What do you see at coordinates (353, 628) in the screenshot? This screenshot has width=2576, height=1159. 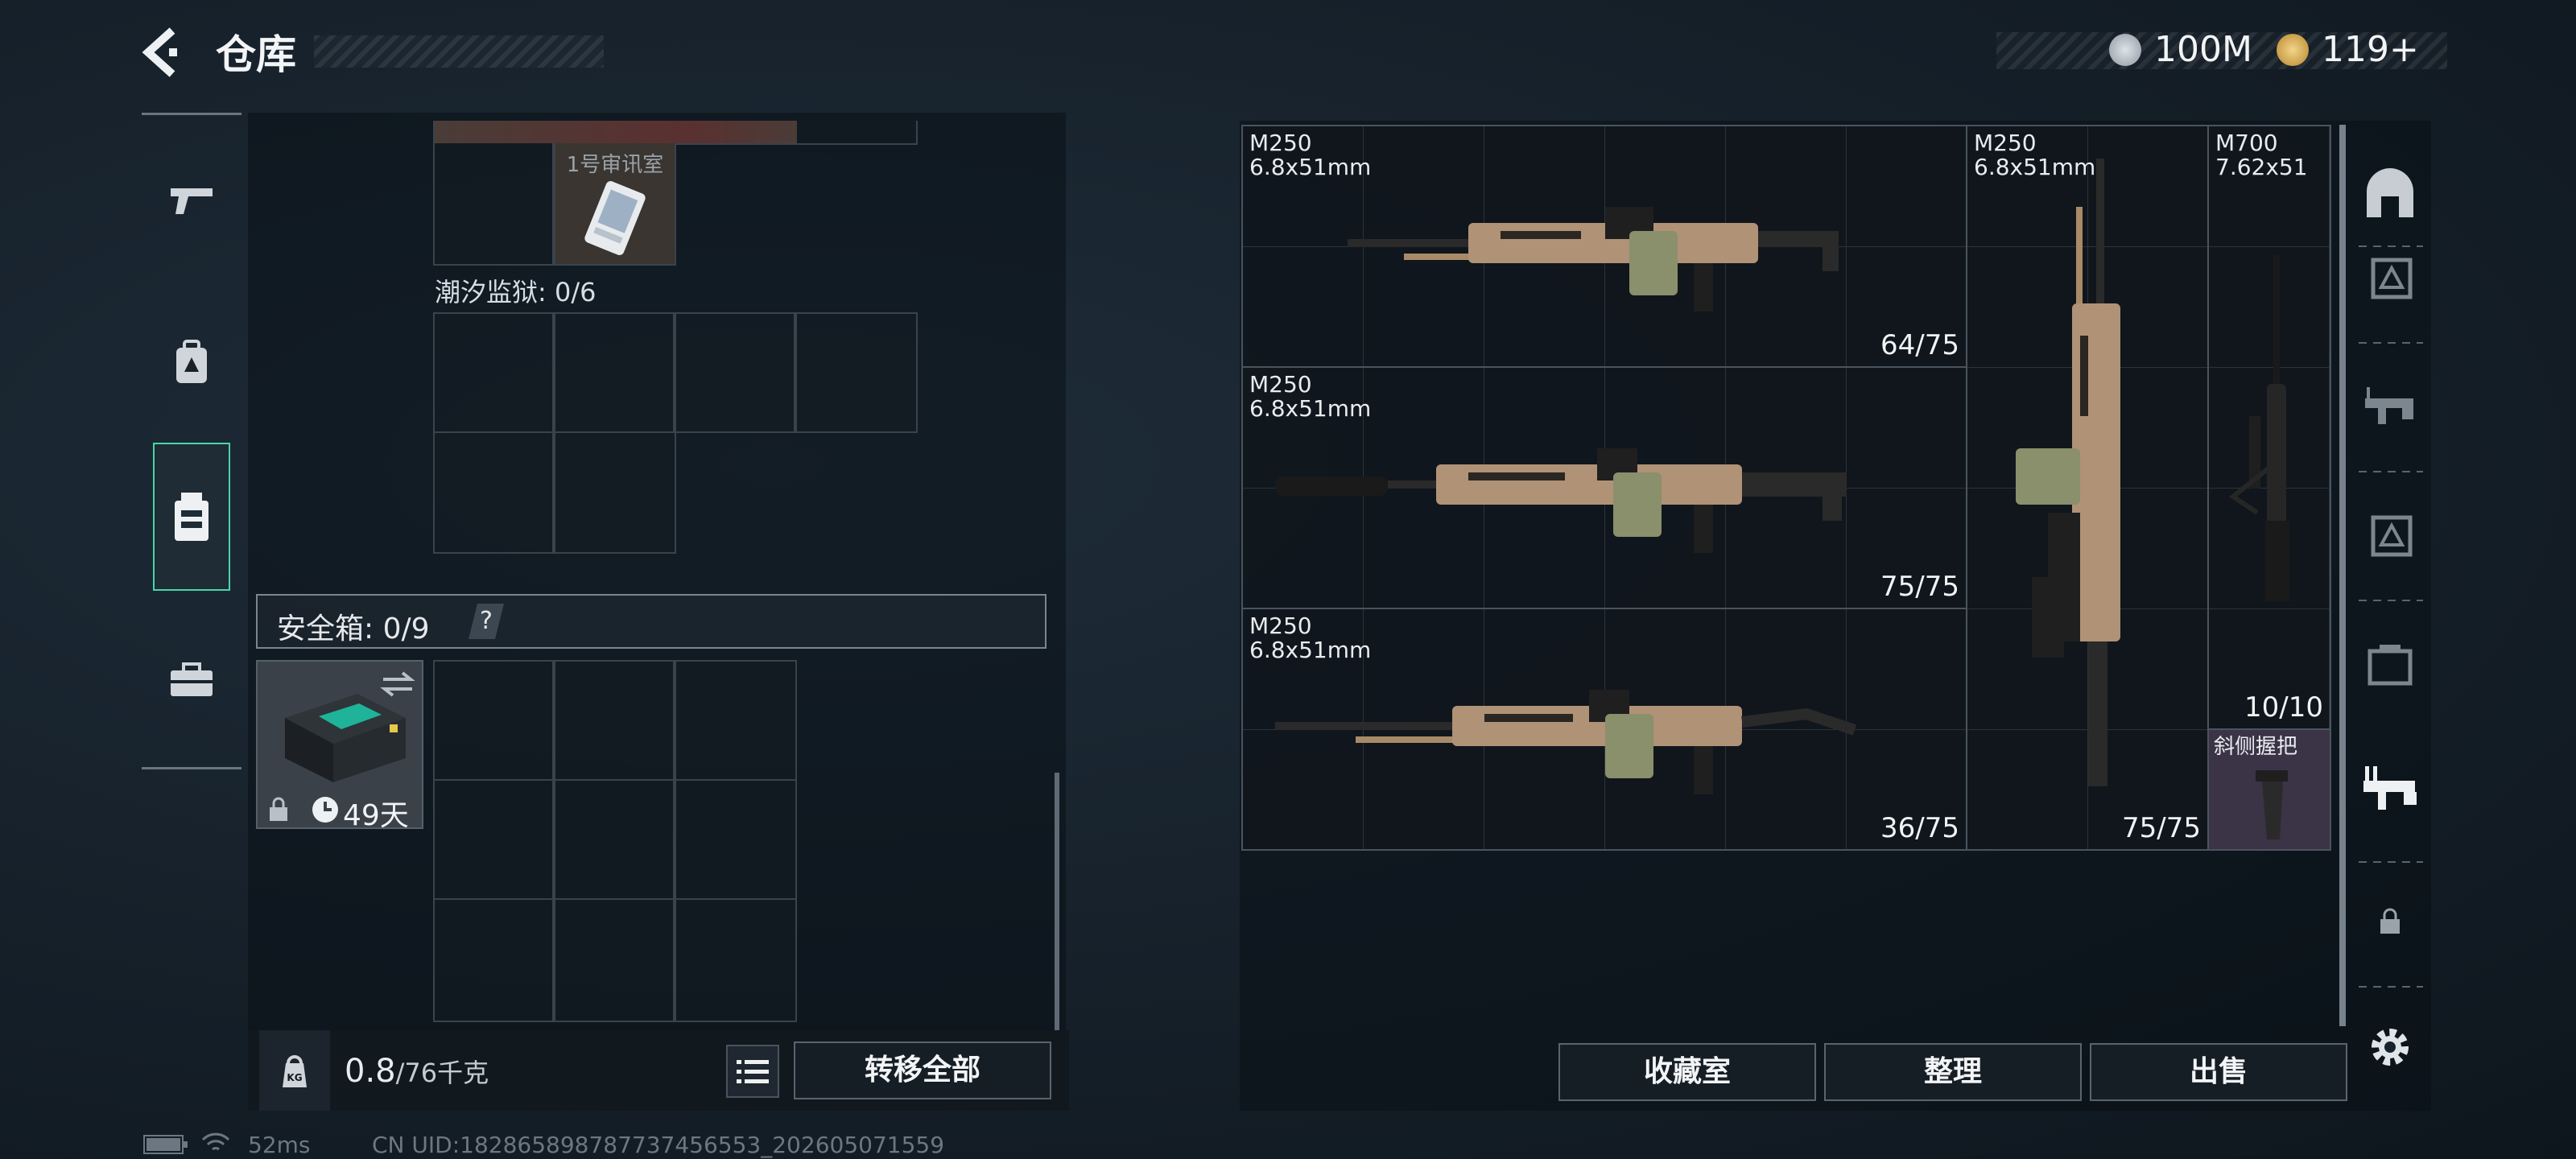 I see `safebox-label: 安全箱: 0/9` at bounding box center [353, 628].